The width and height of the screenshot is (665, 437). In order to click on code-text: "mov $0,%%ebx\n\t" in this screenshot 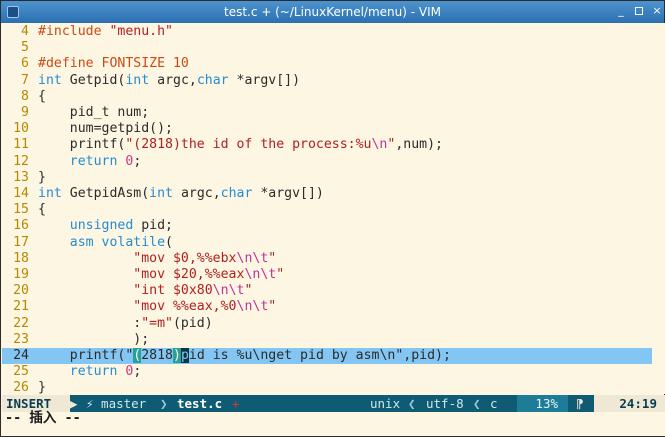, I will do `click(157, 259)`.